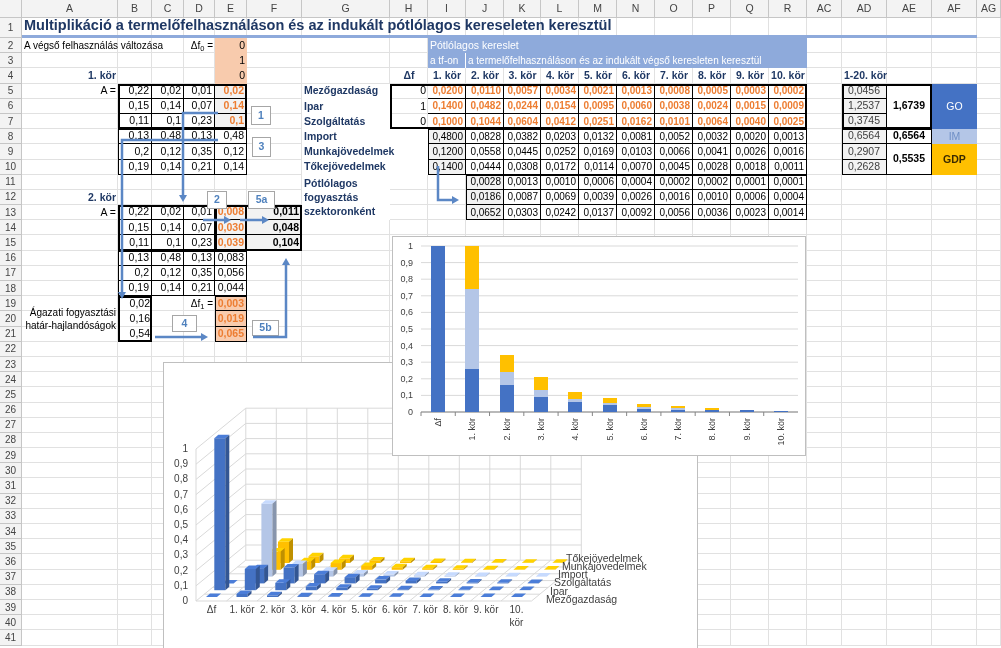  What do you see at coordinates (750, 106) in the screenshot?
I see `table-cell: 0,0015` at bounding box center [750, 106].